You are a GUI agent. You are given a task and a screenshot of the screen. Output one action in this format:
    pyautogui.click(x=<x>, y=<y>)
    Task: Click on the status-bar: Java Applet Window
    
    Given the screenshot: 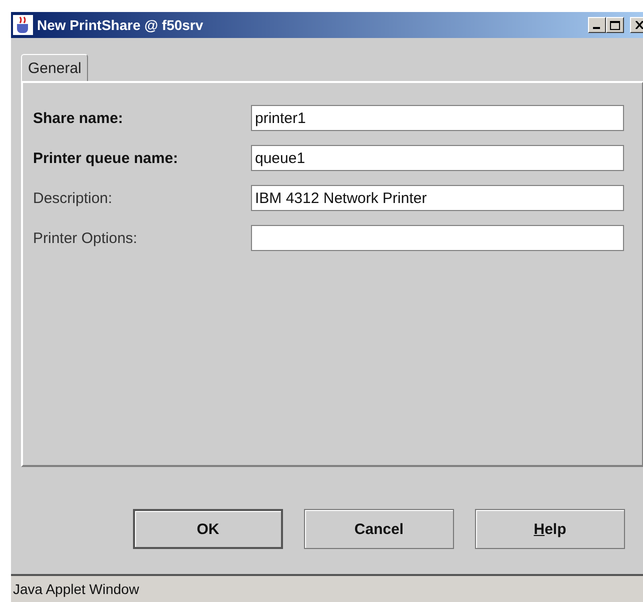 What is the action you would take?
    pyautogui.click(x=327, y=588)
    